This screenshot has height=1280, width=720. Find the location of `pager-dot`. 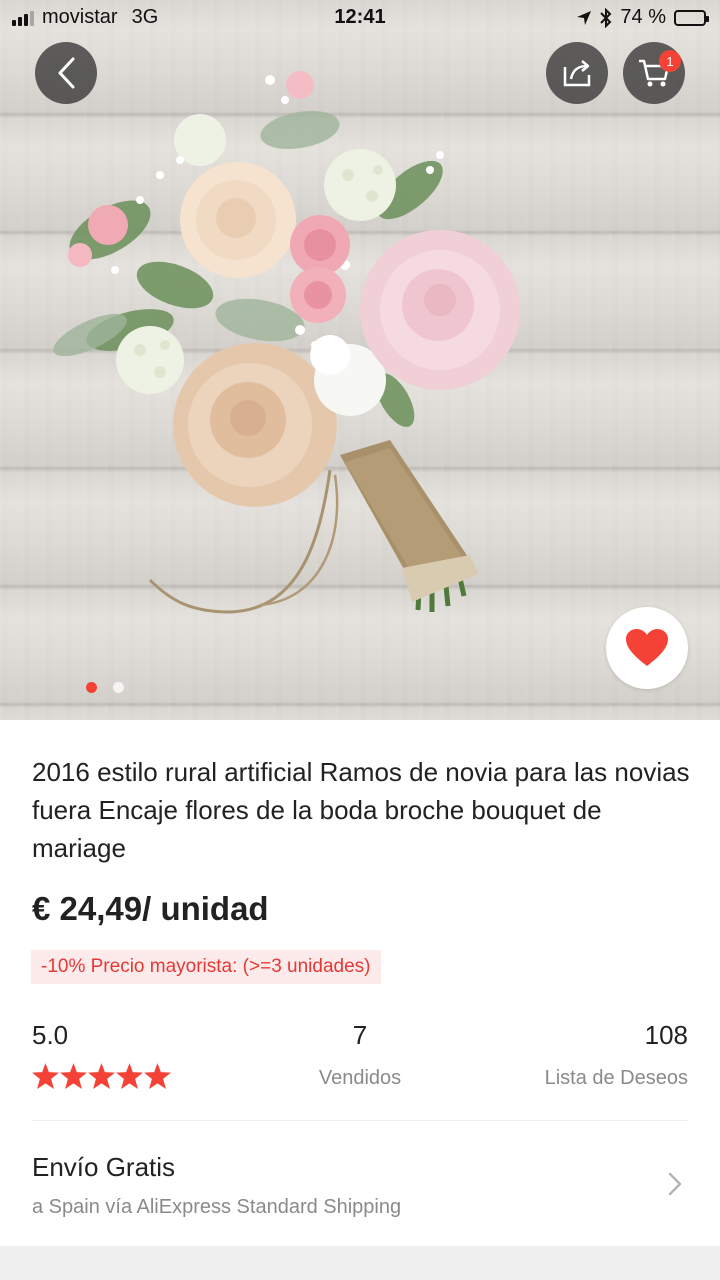

pager-dot is located at coordinates (118, 687).